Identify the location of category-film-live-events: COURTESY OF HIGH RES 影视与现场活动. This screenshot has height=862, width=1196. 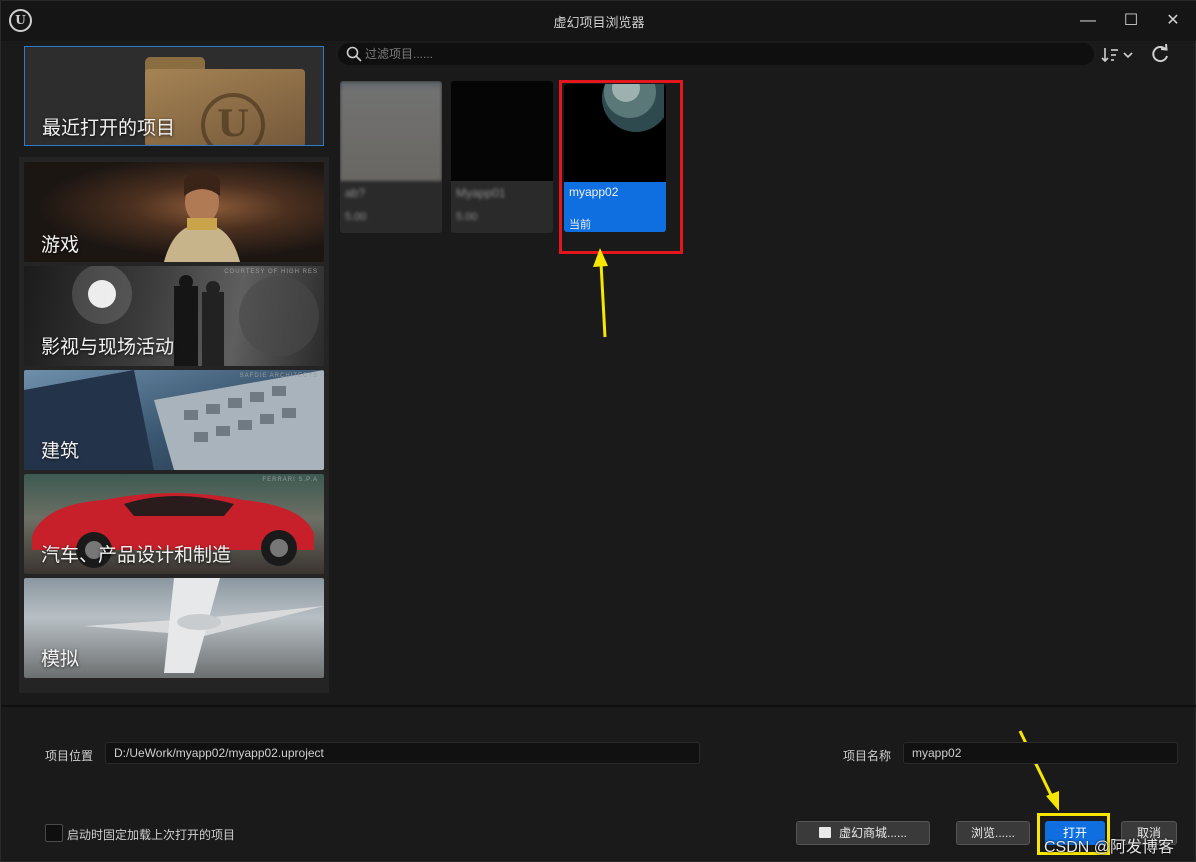
(174, 316).